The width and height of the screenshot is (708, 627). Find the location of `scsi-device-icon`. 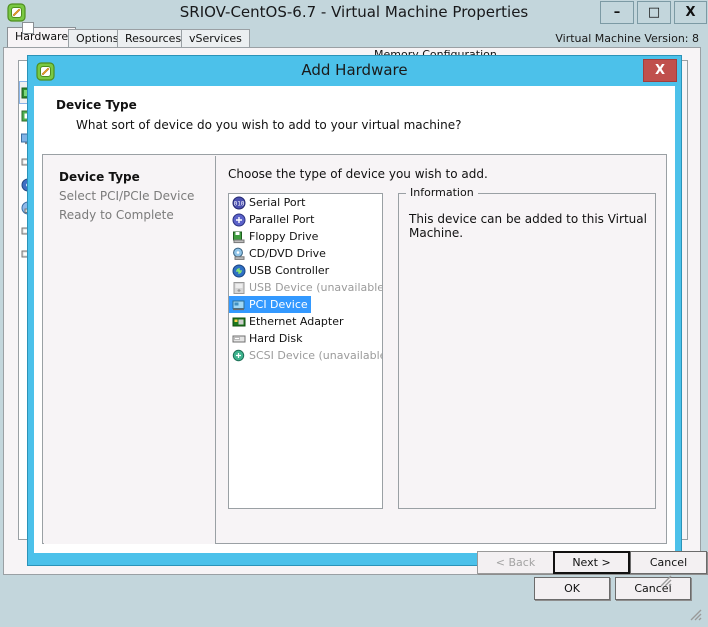

scsi-device-icon is located at coordinates (239, 356).